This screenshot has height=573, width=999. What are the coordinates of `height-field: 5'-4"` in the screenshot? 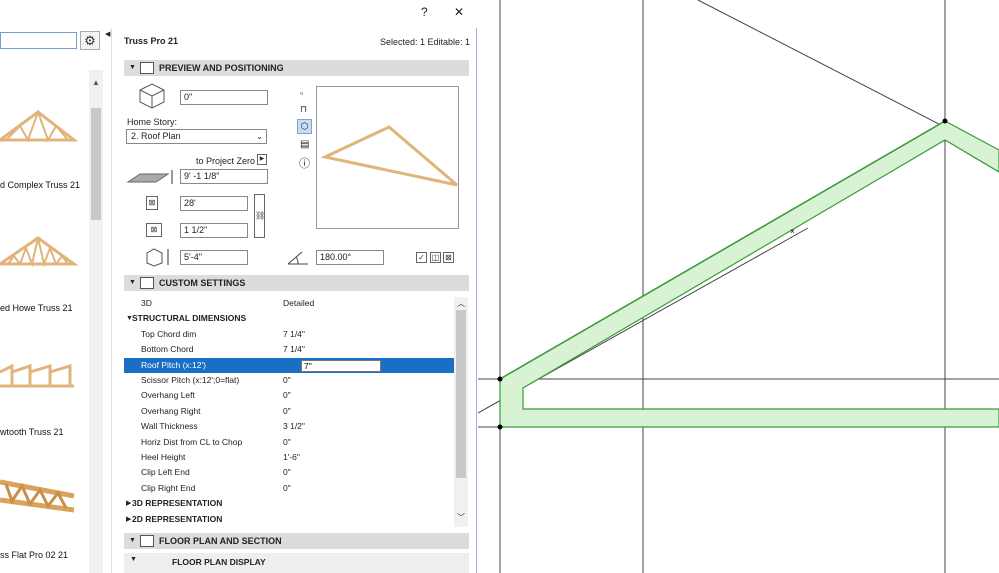 It's located at (214, 257).